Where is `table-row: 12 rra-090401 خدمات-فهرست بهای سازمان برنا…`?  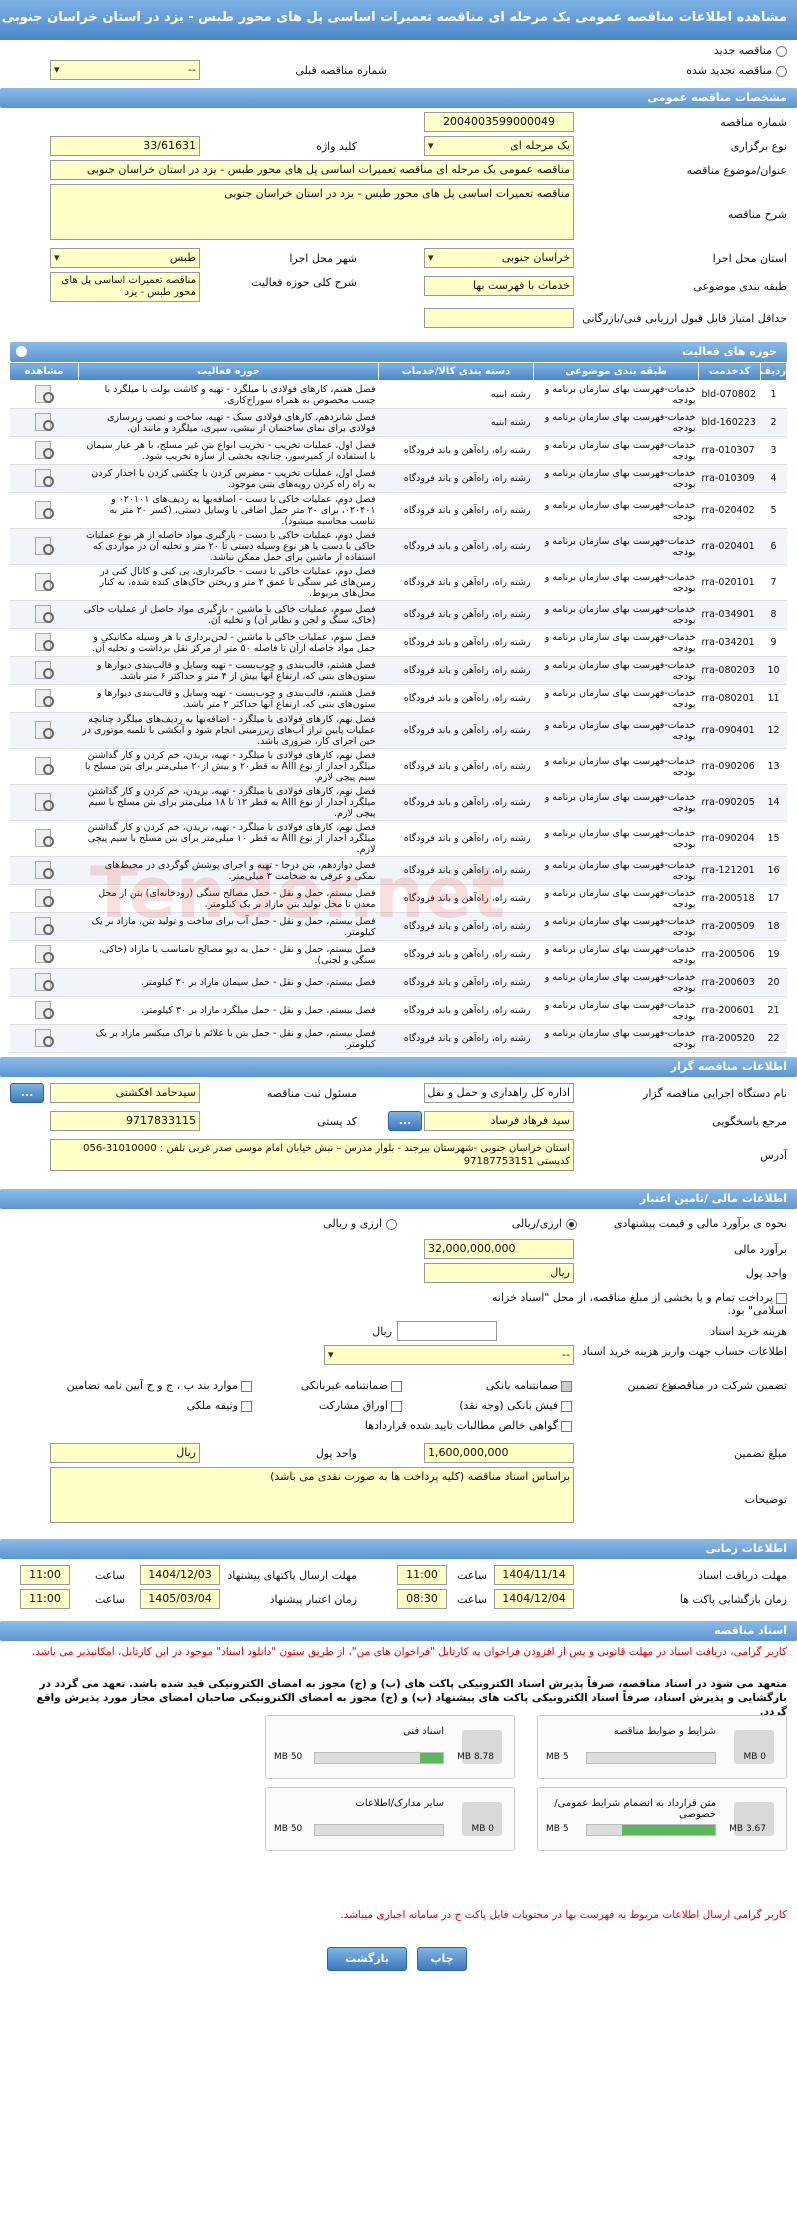 table-row: 12 rra-090401 خدمات-فهرست بهای سازمان برنا… is located at coordinates (398, 730).